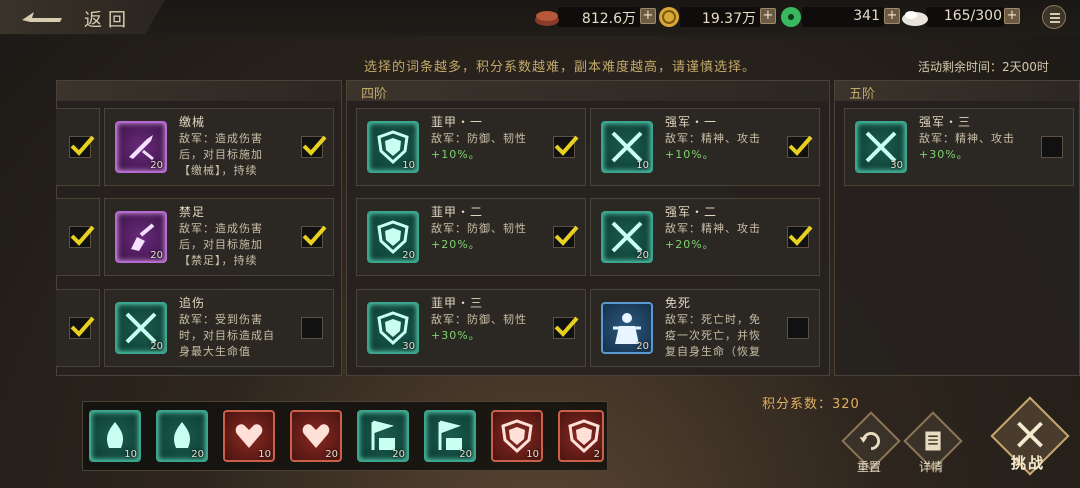  I want to click on stamina-value: 165/300, so click(972, 16).